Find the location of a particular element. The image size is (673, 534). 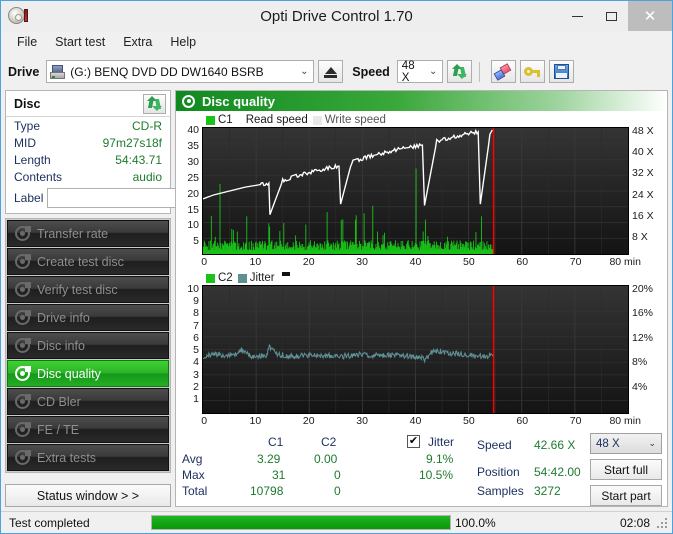

erase-button is located at coordinates (503, 71).